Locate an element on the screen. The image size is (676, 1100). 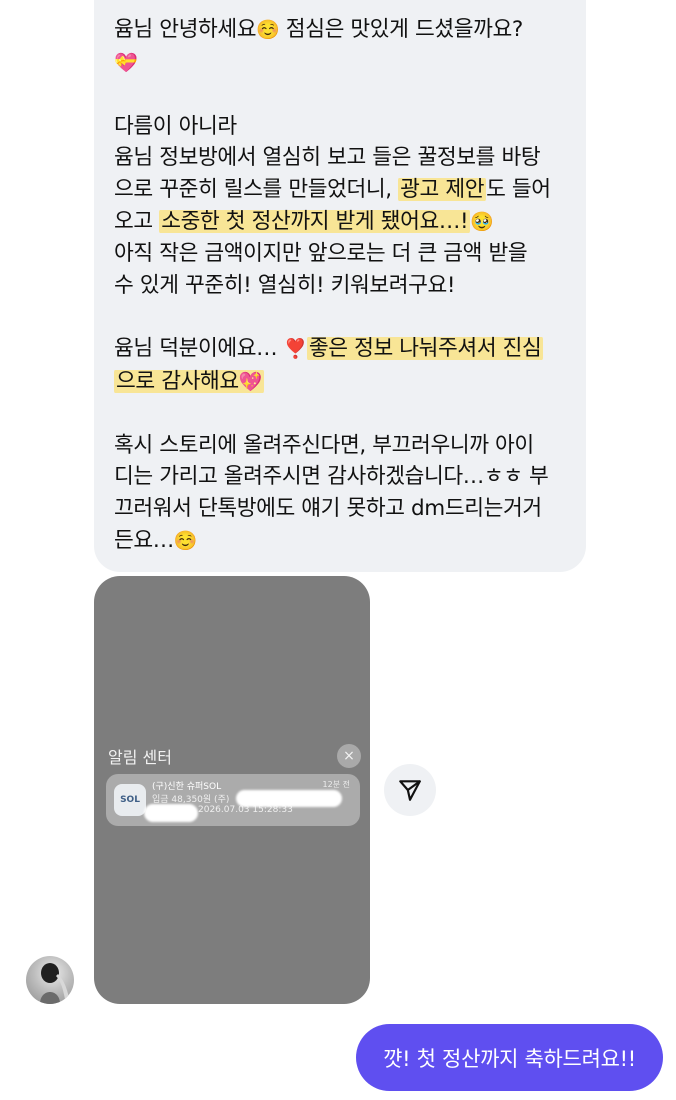
highlight-first-settlement: 소중한 첫 정산까지 받게 됐어요…! is located at coordinates (315, 221).